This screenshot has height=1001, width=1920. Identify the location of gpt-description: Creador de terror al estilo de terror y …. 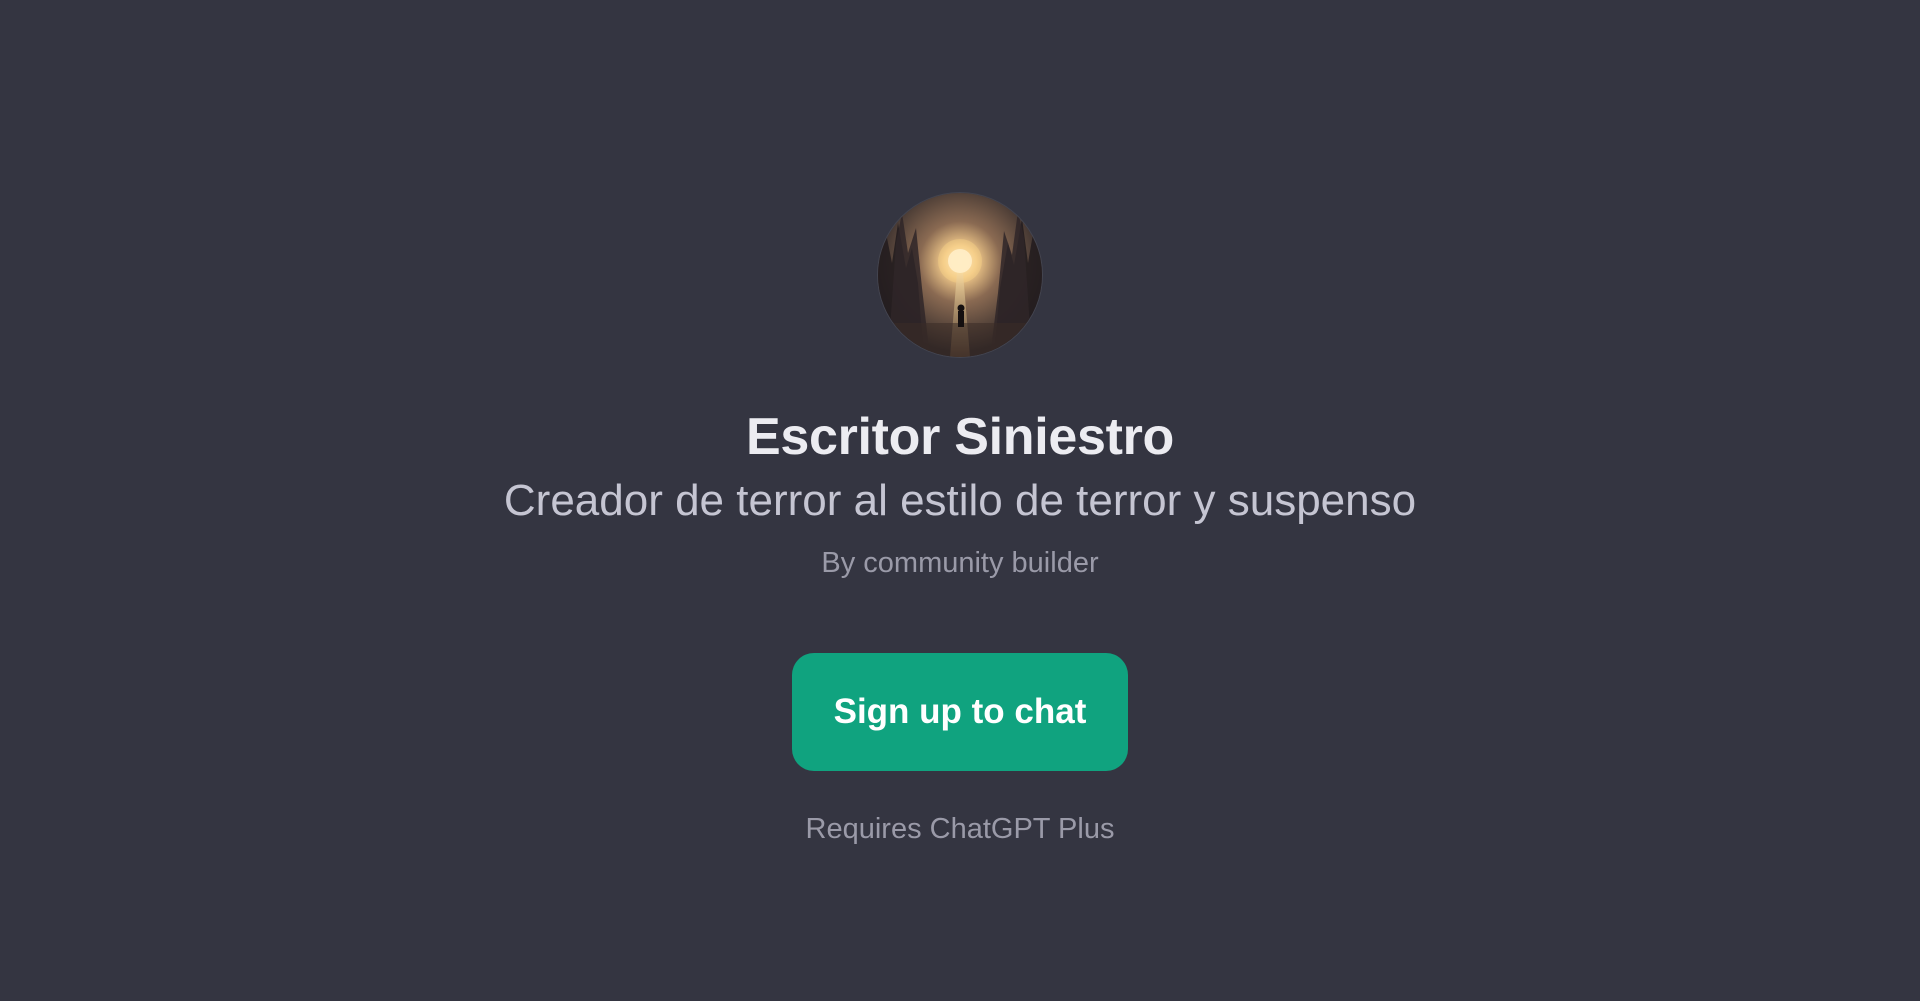
(960, 500).